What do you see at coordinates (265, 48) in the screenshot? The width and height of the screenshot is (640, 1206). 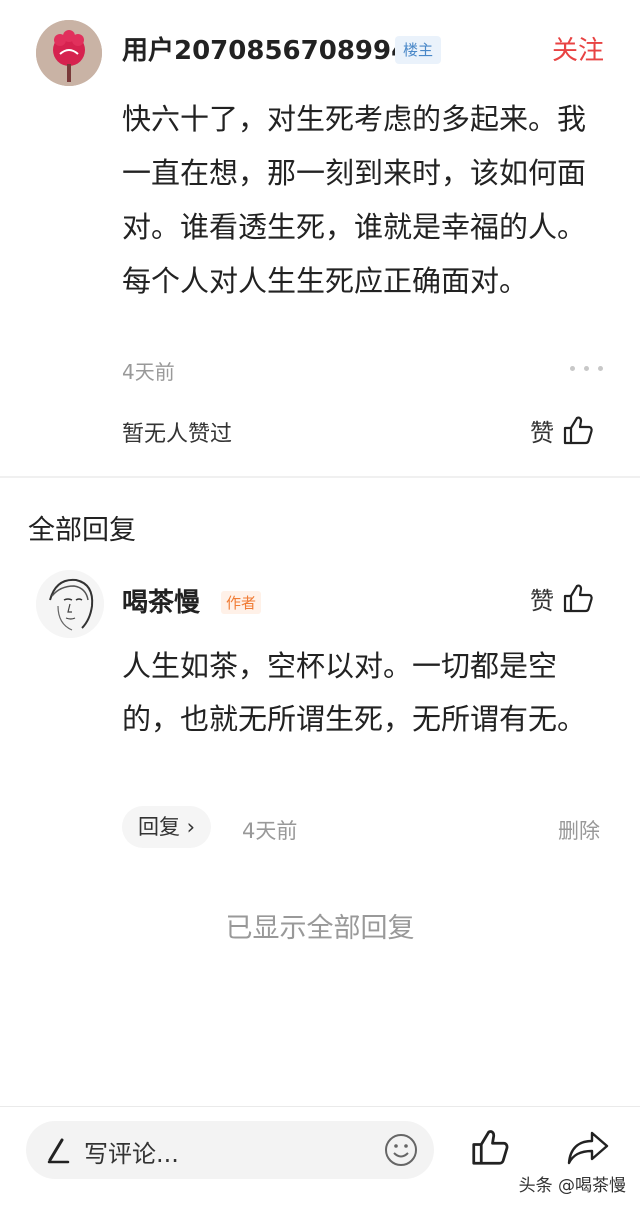 I see `username: 用户2070856708994` at bounding box center [265, 48].